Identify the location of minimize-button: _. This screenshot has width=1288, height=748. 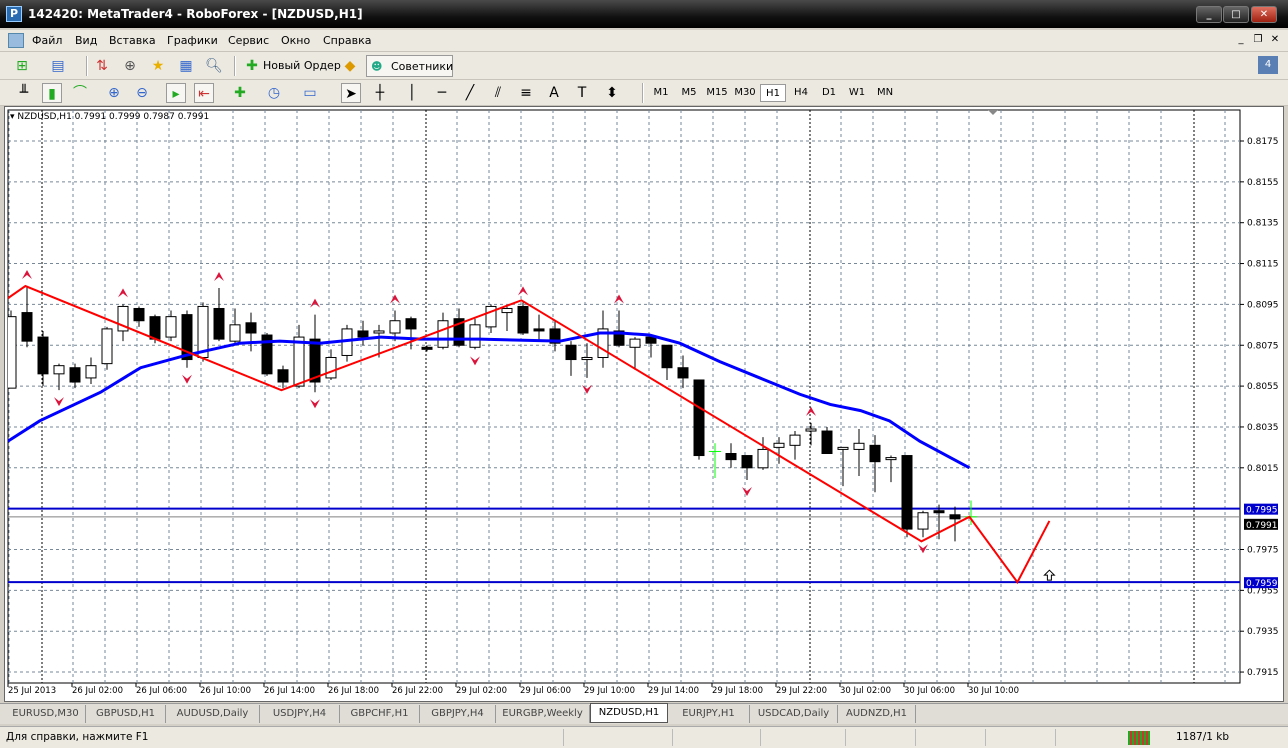
(1209, 14).